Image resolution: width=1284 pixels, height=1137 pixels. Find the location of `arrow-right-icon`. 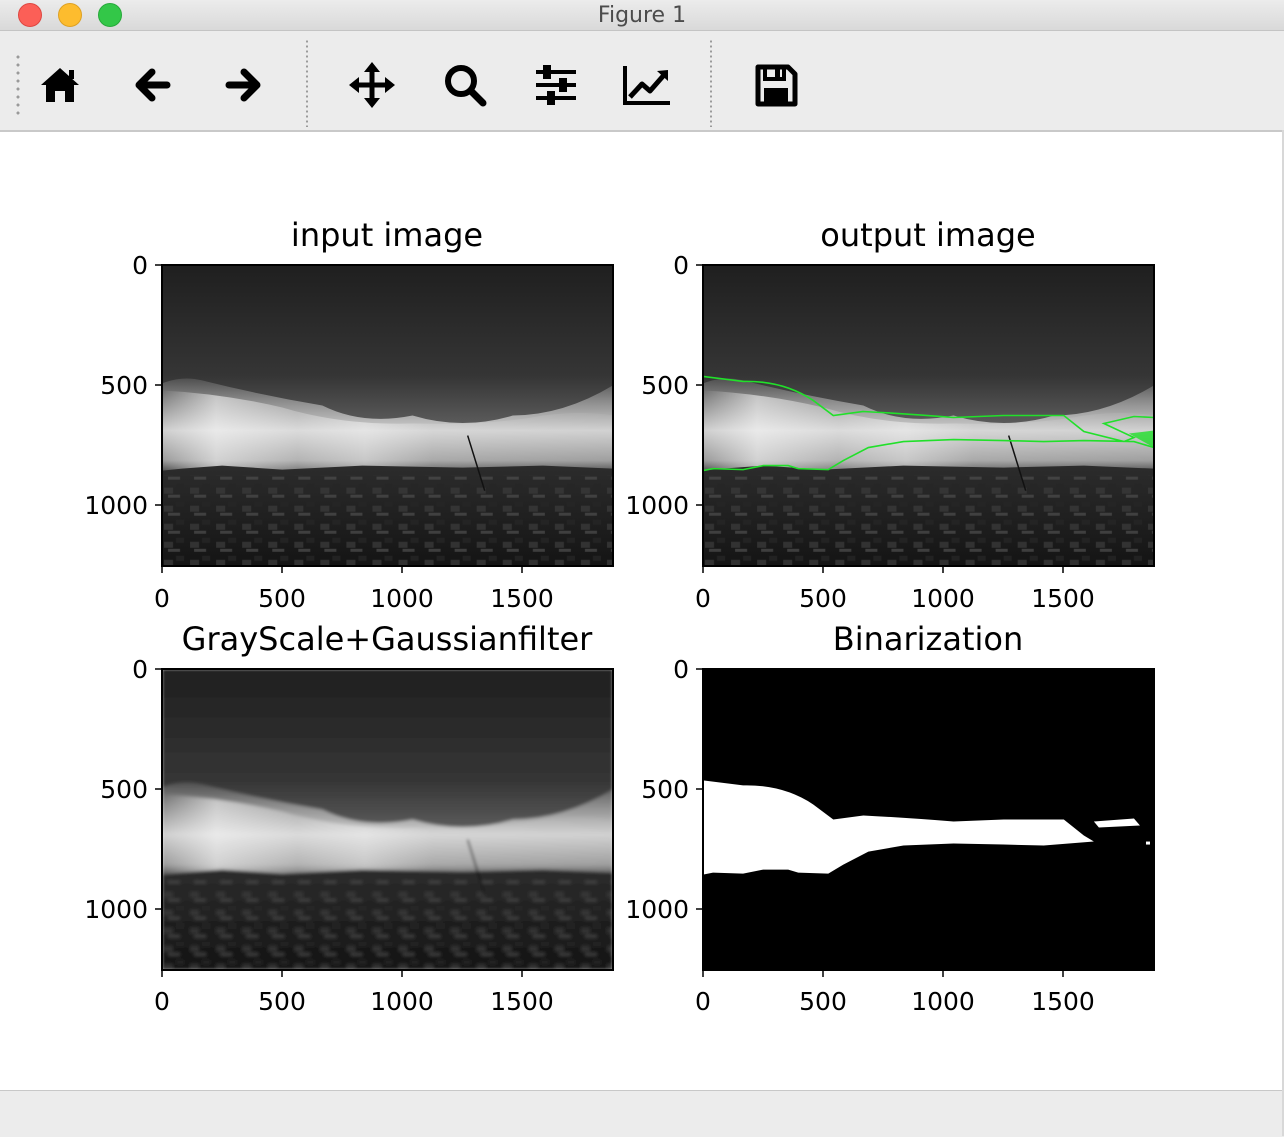

arrow-right-icon is located at coordinates (243, 85).